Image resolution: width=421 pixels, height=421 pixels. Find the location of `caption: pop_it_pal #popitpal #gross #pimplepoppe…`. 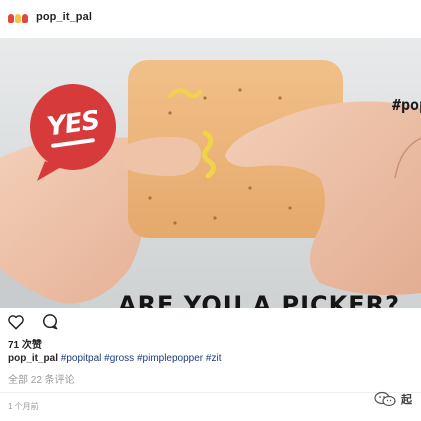

caption: pop_it_pal #popitpal #gross #pimplepoppe… is located at coordinates (114, 358).